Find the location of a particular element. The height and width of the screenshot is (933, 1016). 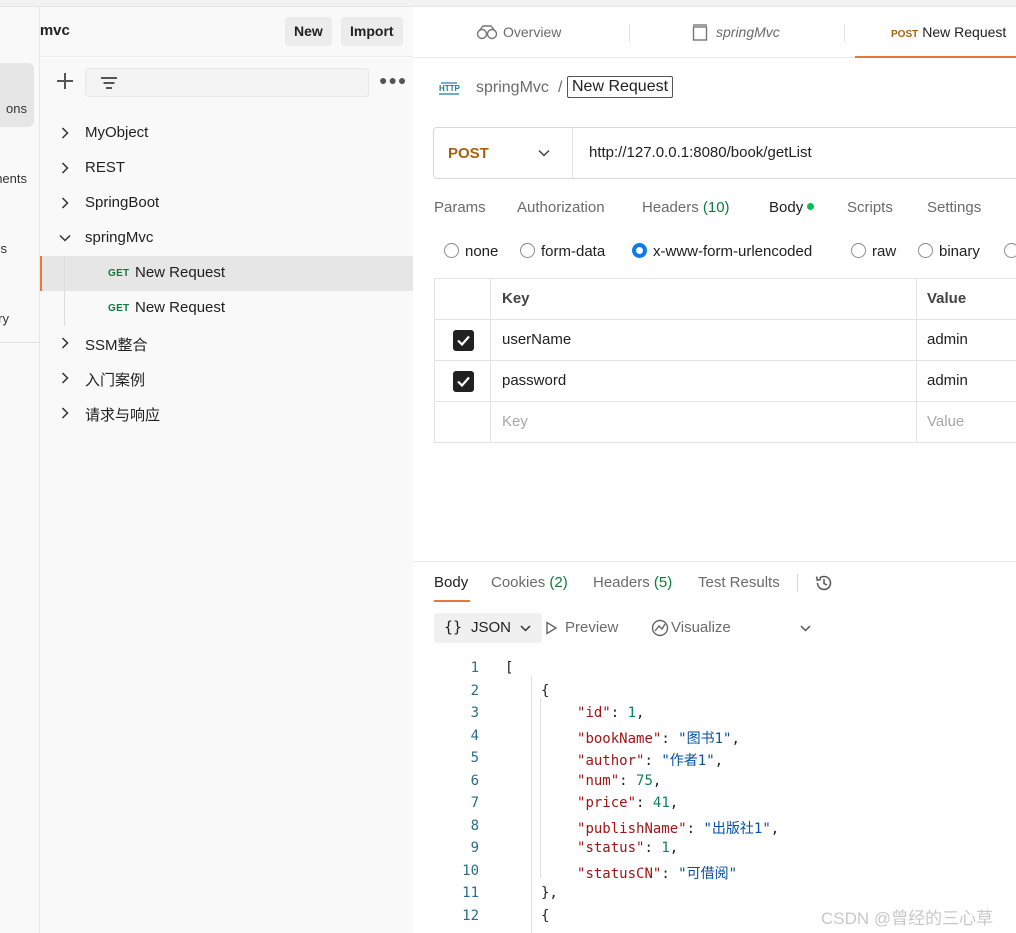

url-bar: POST http://127.0.0.1:8080/book/getList is located at coordinates (724, 153).